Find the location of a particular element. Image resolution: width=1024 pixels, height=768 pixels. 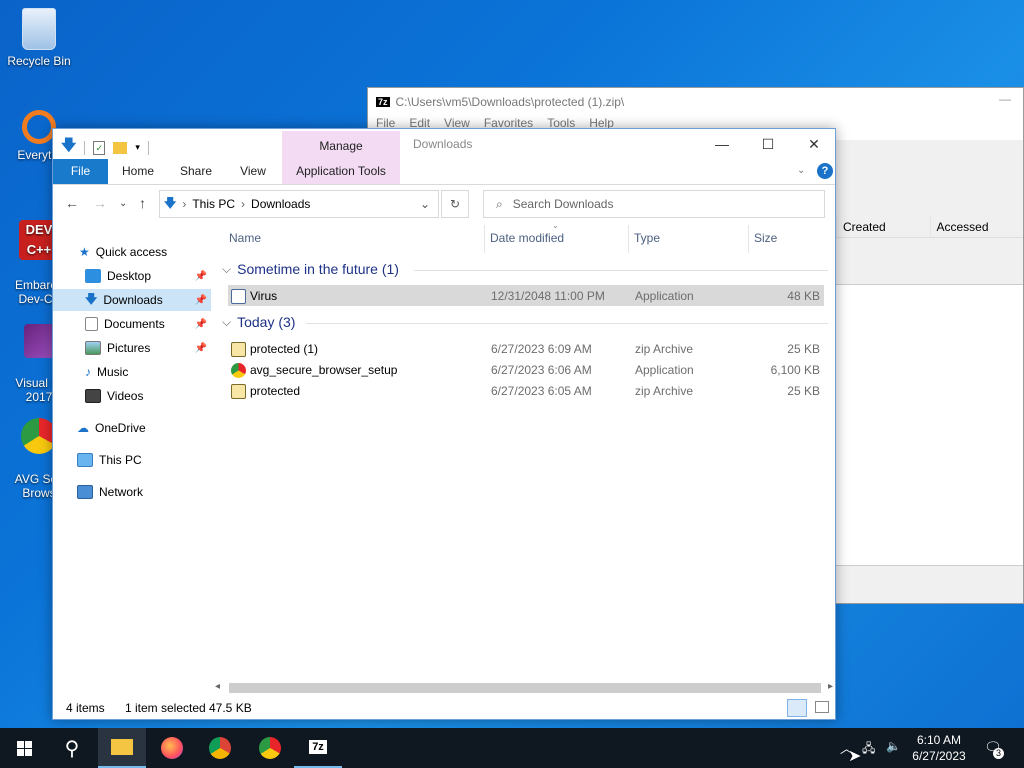

address-dropdown-icon: ⌄ is located at coordinates (425, 204).